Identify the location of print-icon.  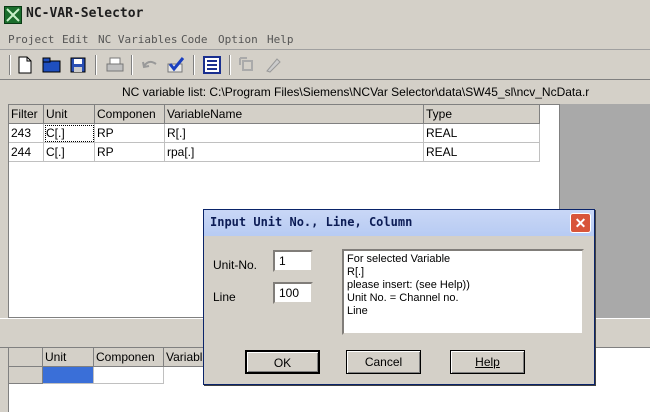
(115, 65).